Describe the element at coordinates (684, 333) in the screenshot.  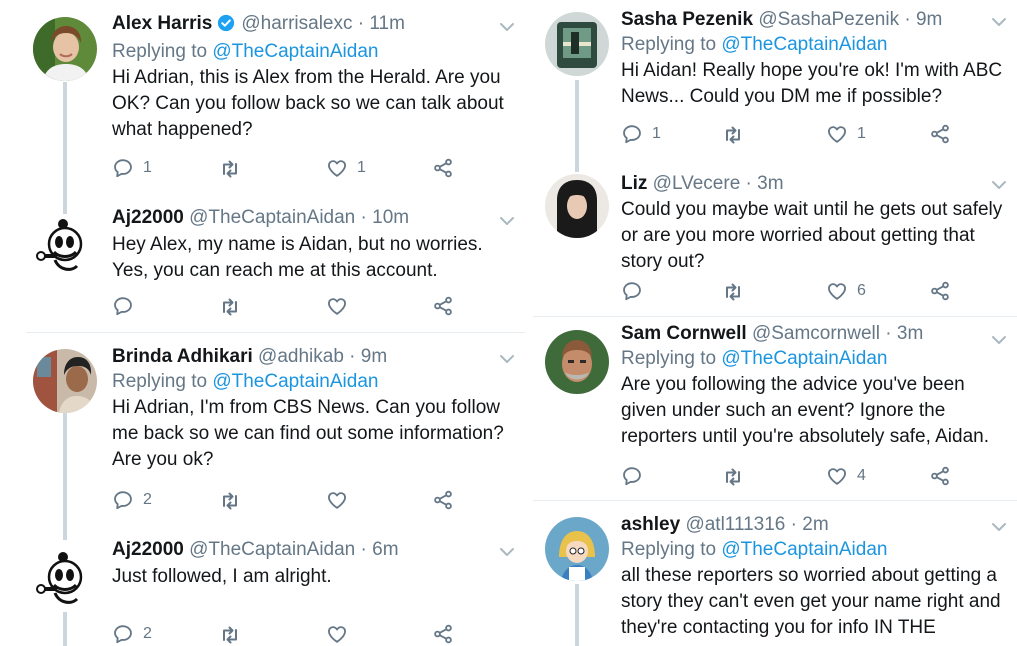
I see `display-name: Sam Cornwell` at that location.